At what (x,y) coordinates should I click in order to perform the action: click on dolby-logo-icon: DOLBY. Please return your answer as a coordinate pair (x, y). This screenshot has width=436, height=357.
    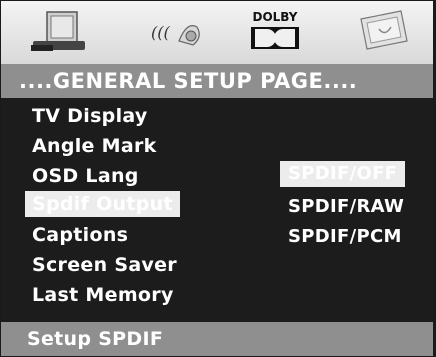
    Looking at the image, I should click on (275, 29).